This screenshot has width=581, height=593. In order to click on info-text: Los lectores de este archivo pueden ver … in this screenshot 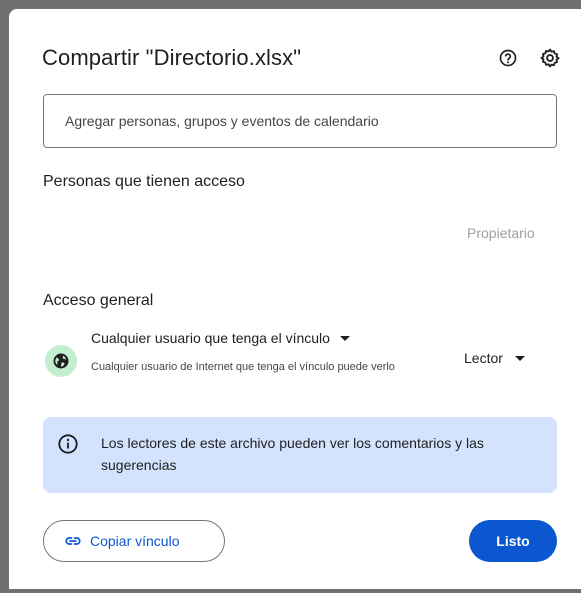, I will do `click(292, 454)`.